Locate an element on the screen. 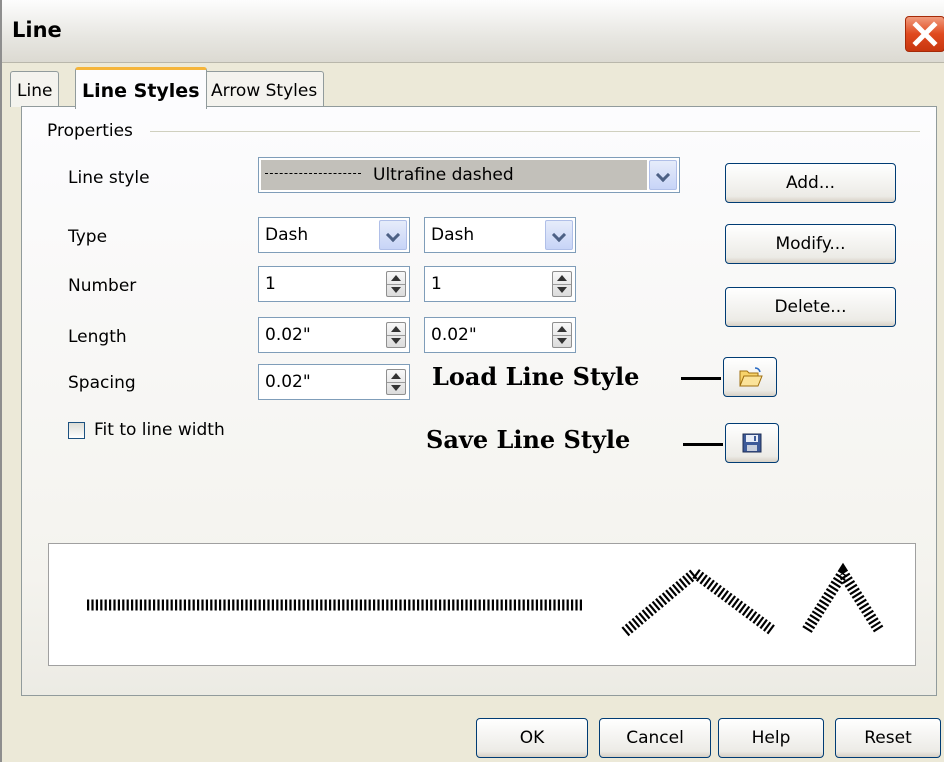 This screenshot has height=762, width=944. length-label: Length is located at coordinates (97, 337).